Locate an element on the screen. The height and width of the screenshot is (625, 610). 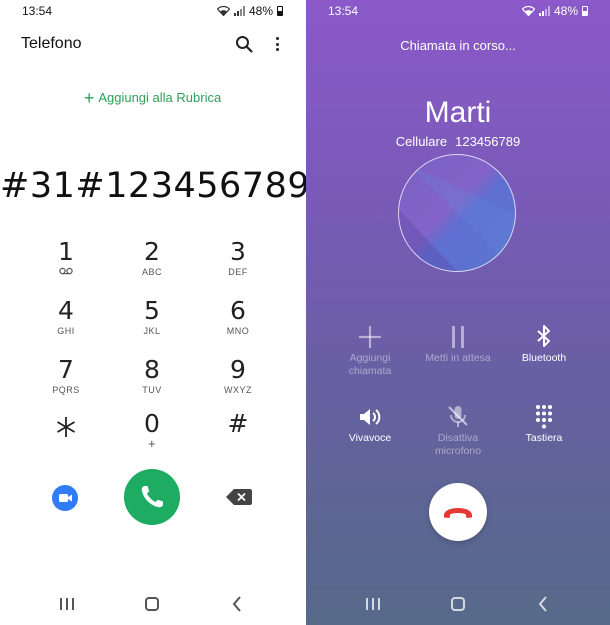
key-2: 2 ABC is located at coordinates (152, 258).